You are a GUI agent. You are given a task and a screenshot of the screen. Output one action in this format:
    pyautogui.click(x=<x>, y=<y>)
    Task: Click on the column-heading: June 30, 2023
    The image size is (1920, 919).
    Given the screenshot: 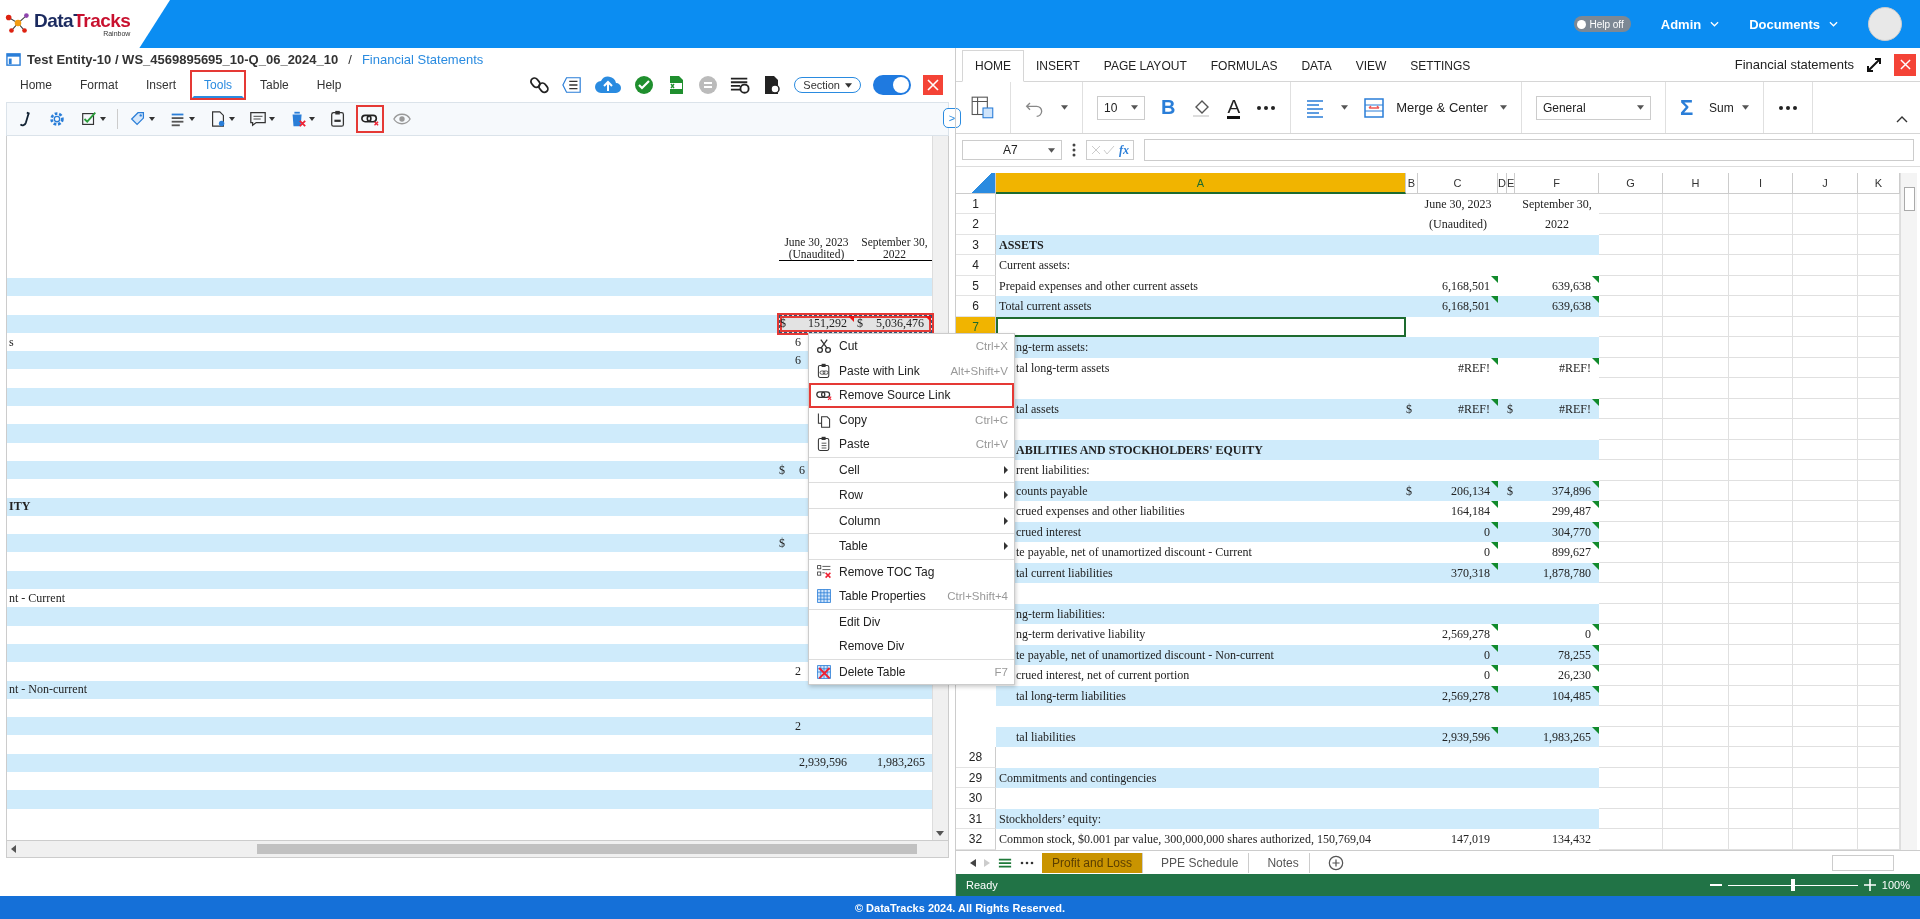 What is the action you would take?
    pyautogui.click(x=816, y=242)
    